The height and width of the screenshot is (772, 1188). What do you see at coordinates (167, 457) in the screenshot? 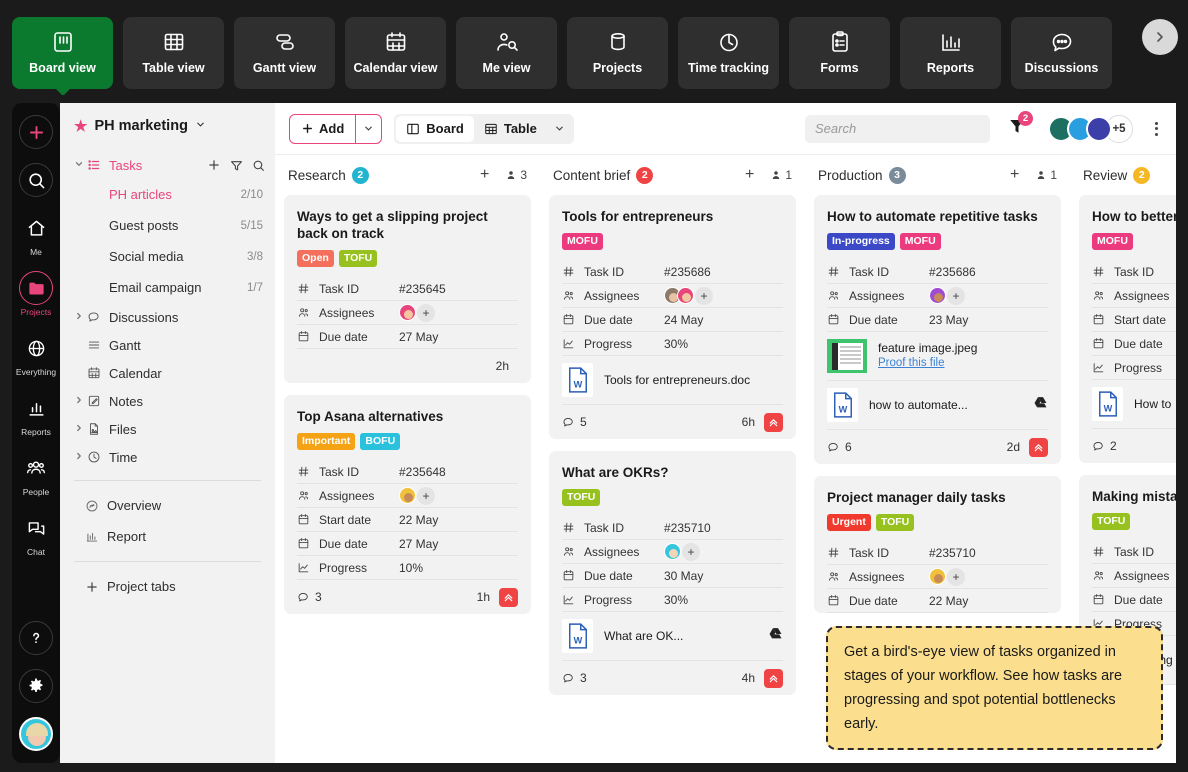
I see `sidebar-section-time: Time` at bounding box center [167, 457].